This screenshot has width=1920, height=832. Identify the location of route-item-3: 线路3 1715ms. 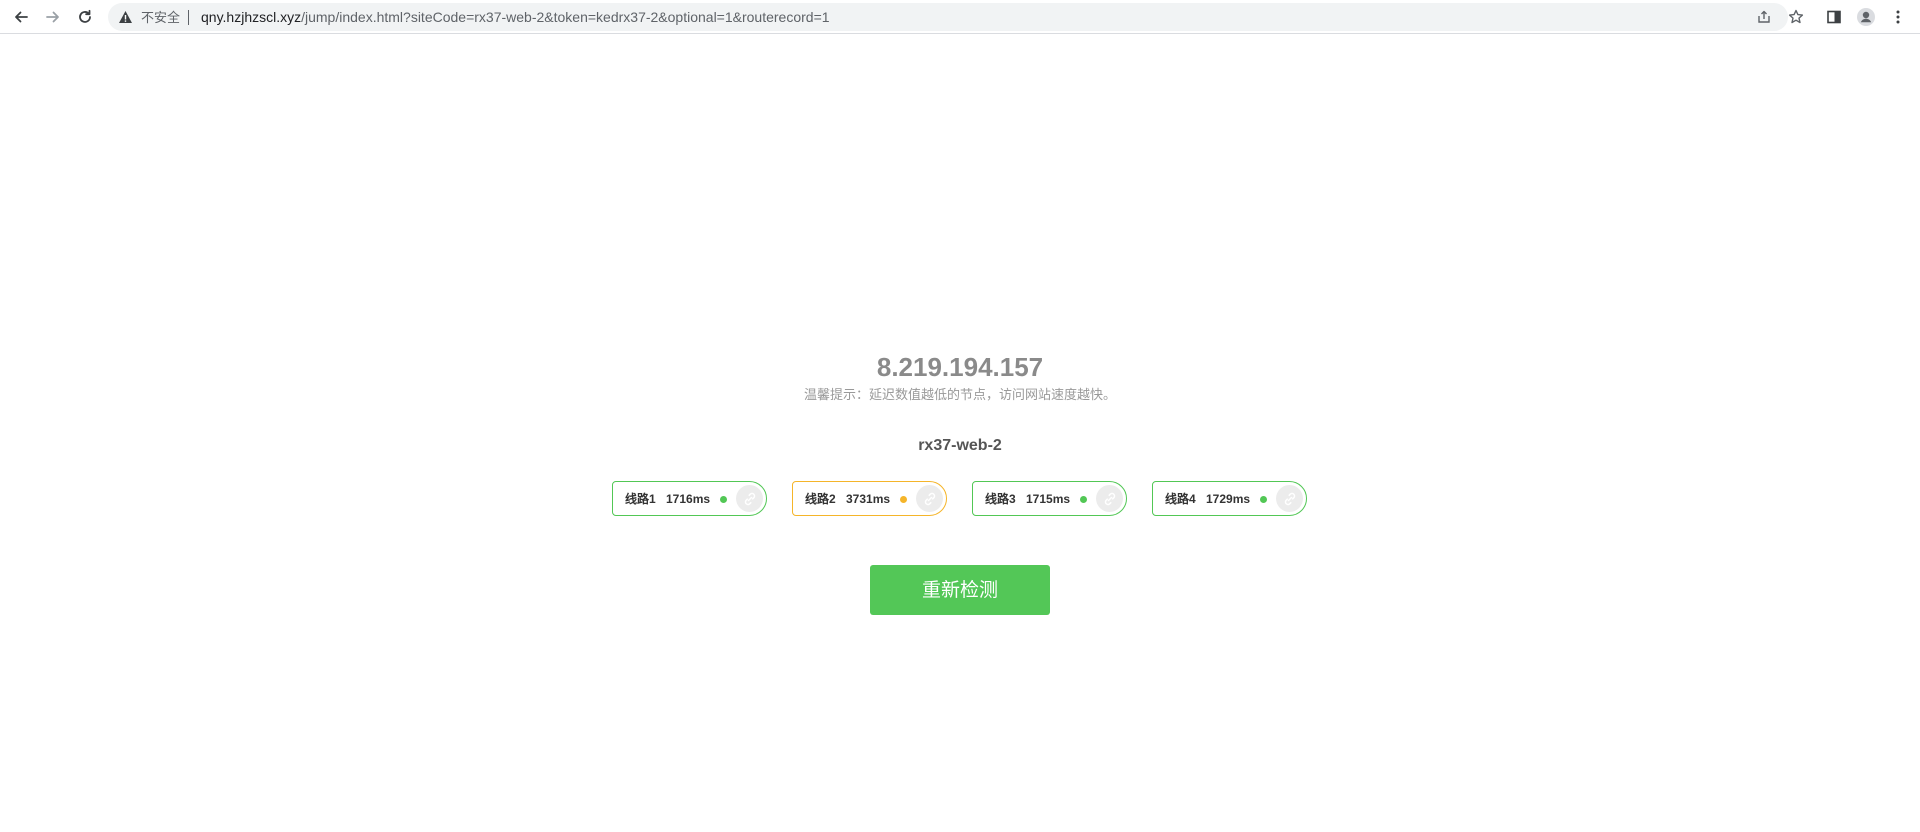
(1049, 498).